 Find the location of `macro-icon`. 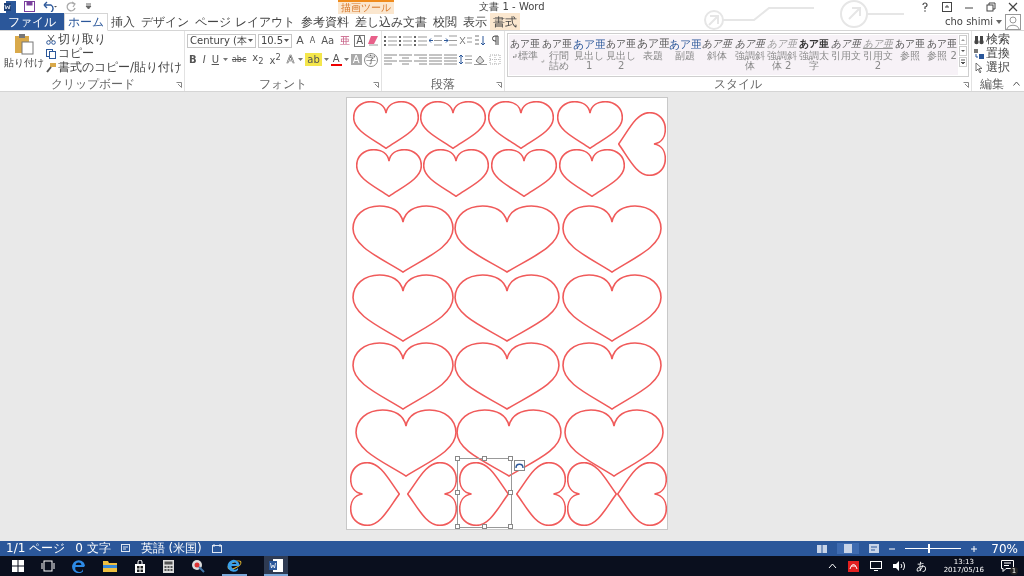

macro-icon is located at coordinates (216, 548).